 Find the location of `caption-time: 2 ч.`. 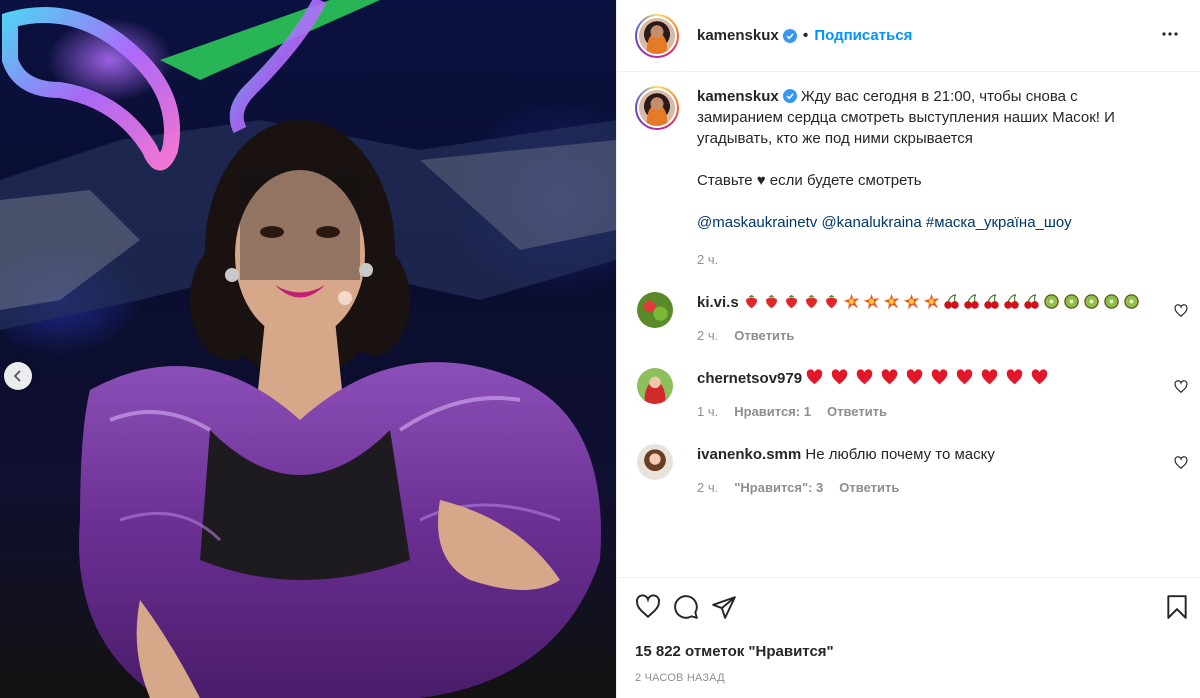

caption-time: 2 ч. is located at coordinates (708, 259).